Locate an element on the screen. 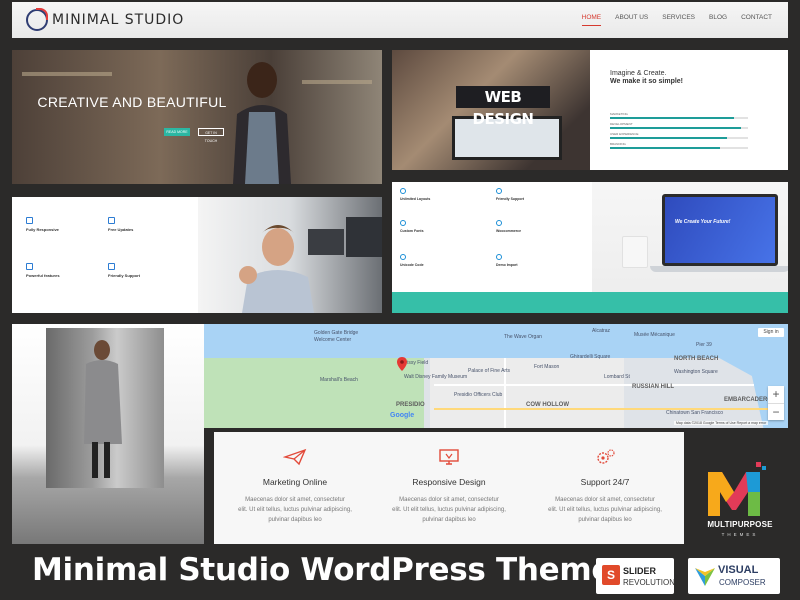 This screenshot has width=800, height=600. man-ok-photo is located at coordinates (290, 255).